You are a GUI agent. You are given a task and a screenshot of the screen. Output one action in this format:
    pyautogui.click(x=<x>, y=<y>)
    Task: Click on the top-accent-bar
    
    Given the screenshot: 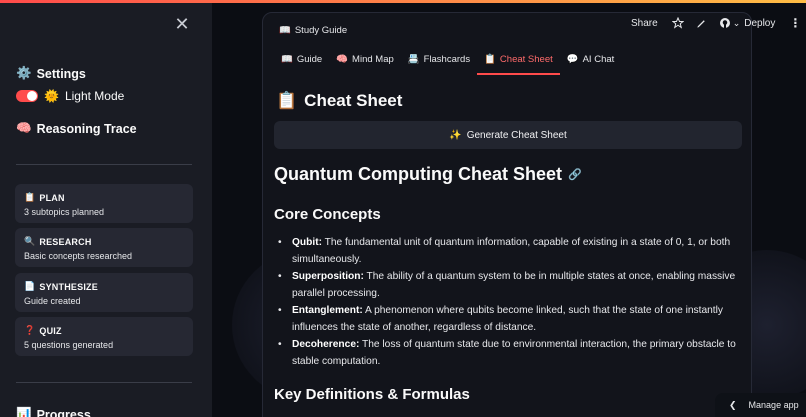 What is the action you would take?
    pyautogui.click(x=403, y=1)
    